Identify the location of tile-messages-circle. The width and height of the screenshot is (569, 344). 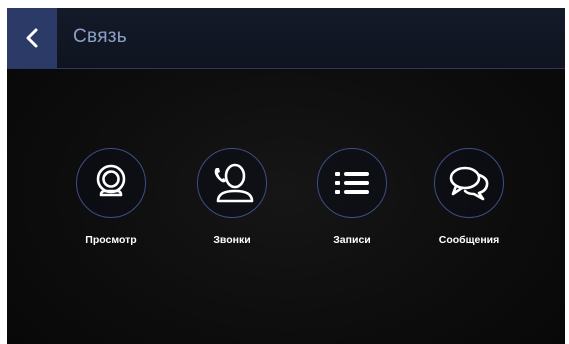
(469, 183).